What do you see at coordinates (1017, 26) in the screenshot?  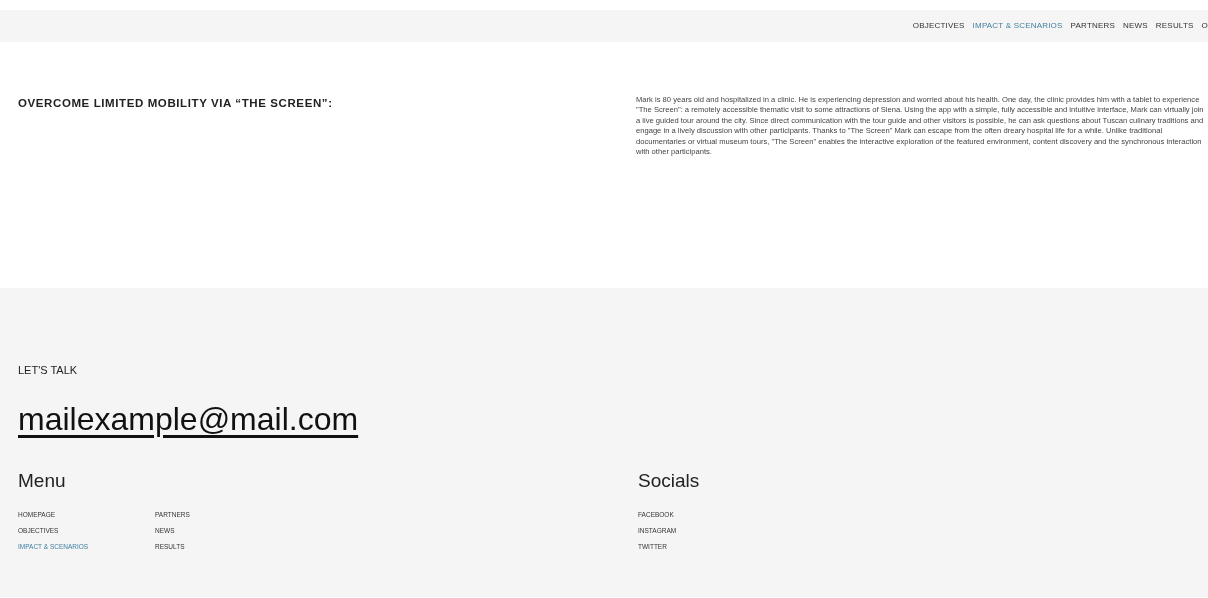 I see `nav-link: IMPACT & SCENARIOS` at bounding box center [1017, 26].